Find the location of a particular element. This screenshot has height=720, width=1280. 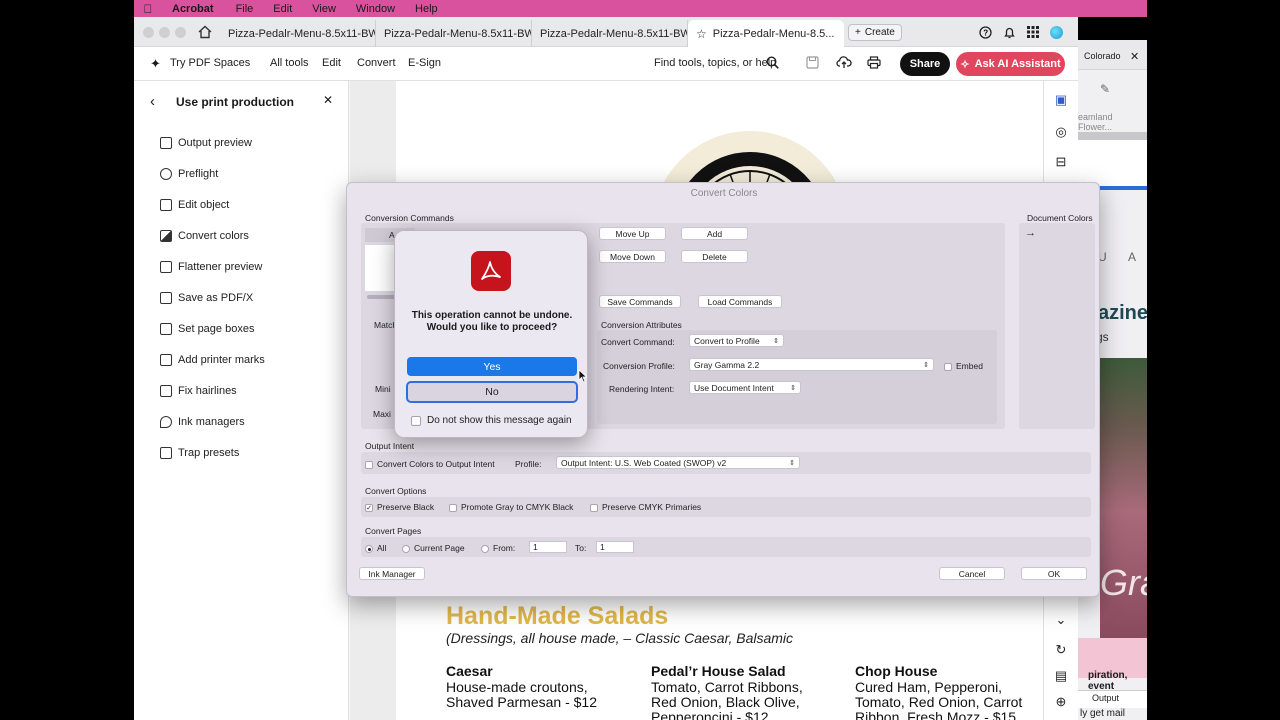

menu-item-line: Tomato, Red Onion, Carrot is located at coordinates (939, 702).